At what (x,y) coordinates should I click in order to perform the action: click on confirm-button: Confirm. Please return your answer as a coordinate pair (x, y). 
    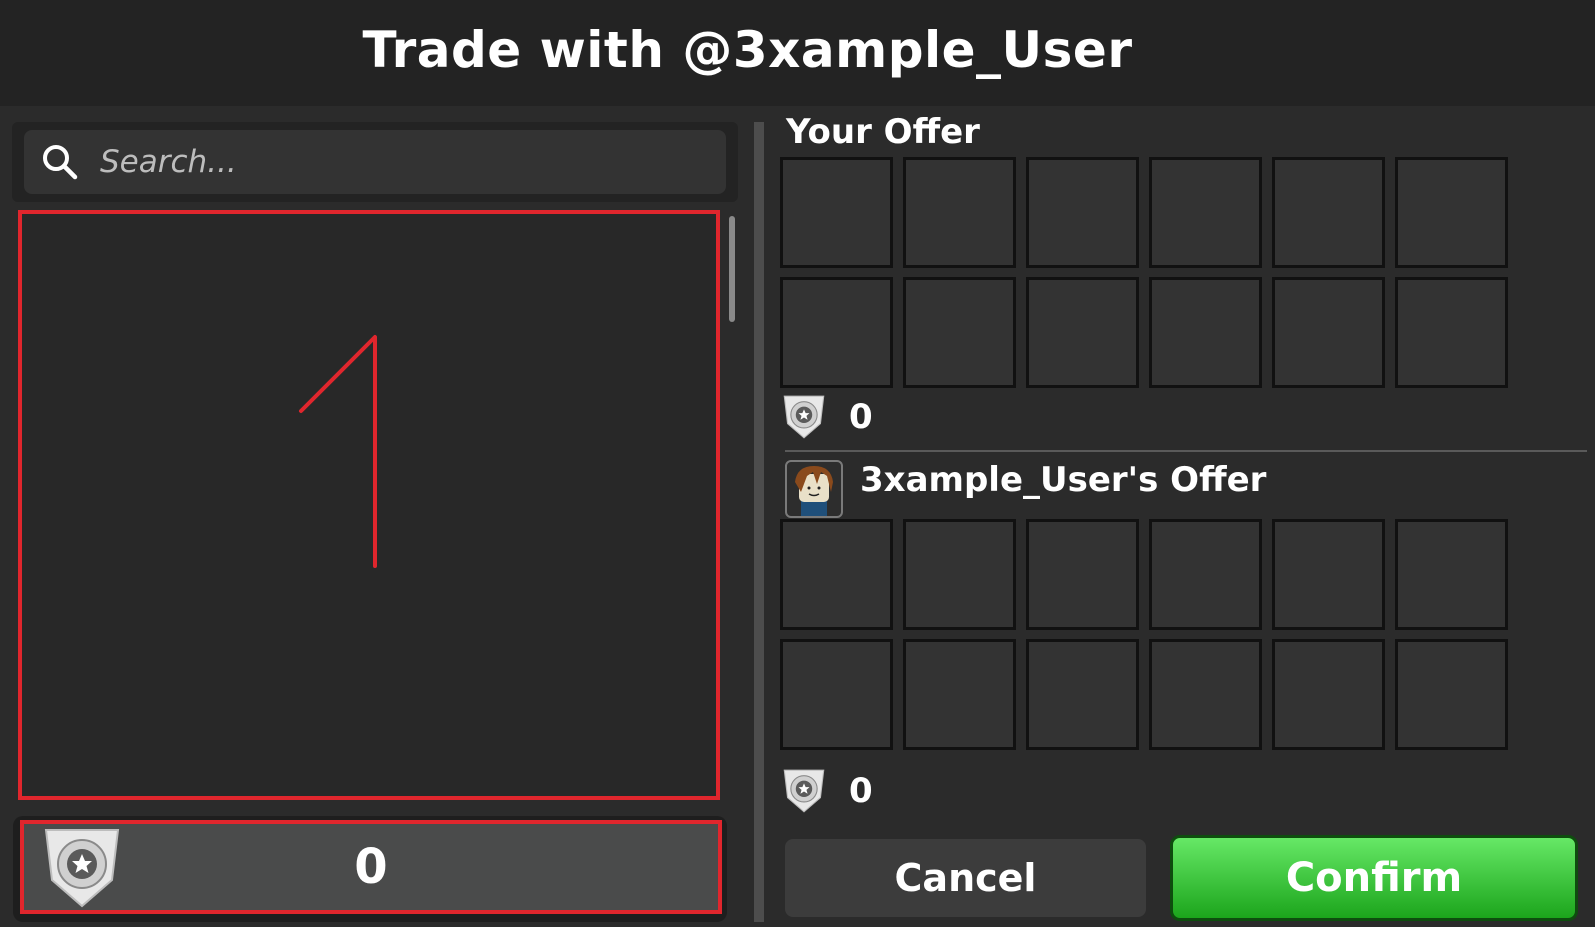
    Looking at the image, I should click on (1374, 878).